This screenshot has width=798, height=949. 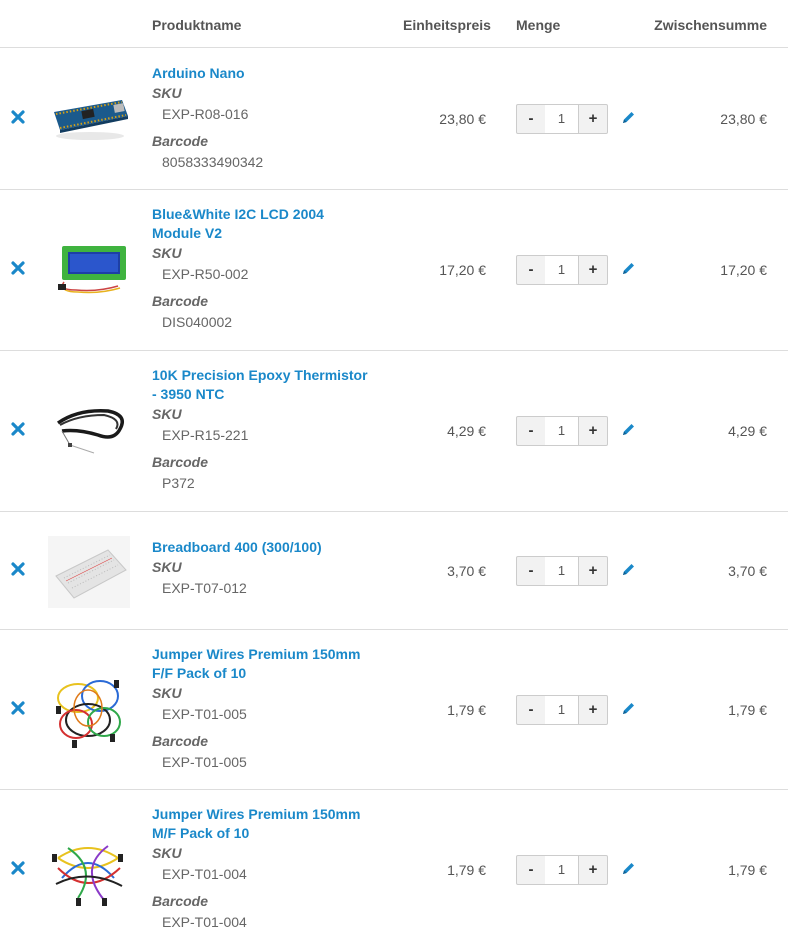 What do you see at coordinates (747, 431) in the screenshot?
I see `item-subtotal: 4,29 €` at bounding box center [747, 431].